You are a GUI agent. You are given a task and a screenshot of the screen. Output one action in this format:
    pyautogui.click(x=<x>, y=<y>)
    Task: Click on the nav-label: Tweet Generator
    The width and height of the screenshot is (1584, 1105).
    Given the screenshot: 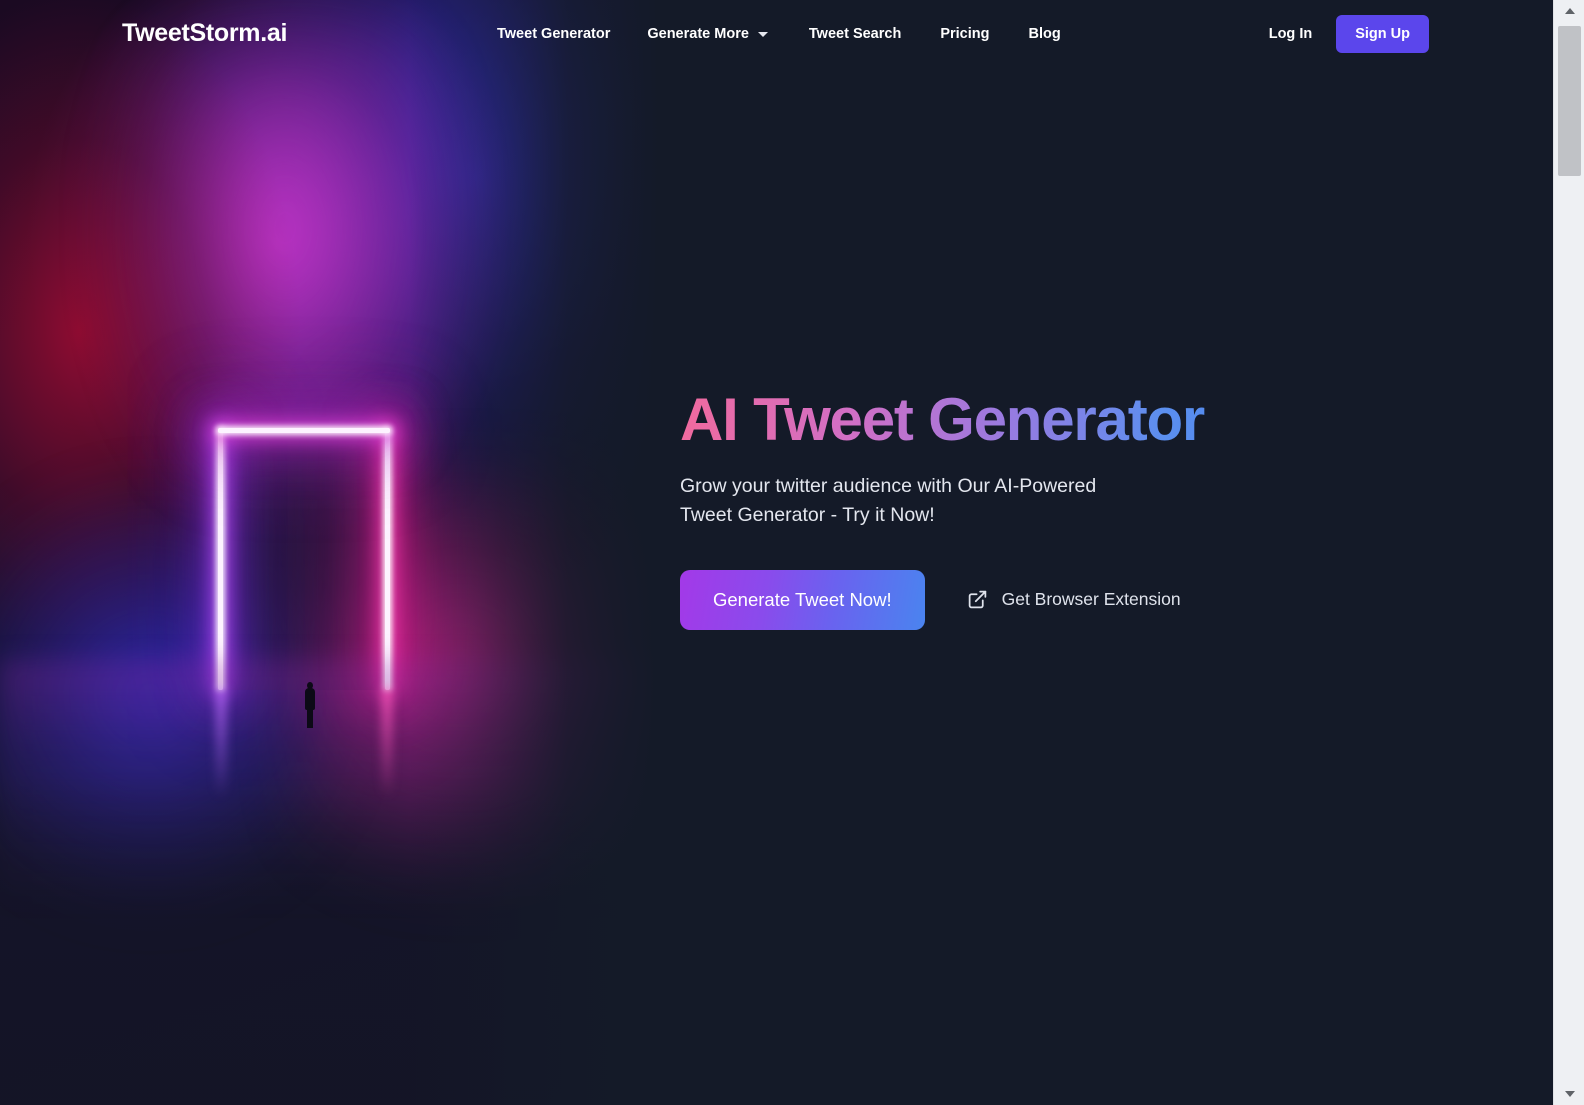 What is the action you would take?
    pyautogui.click(x=554, y=33)
    